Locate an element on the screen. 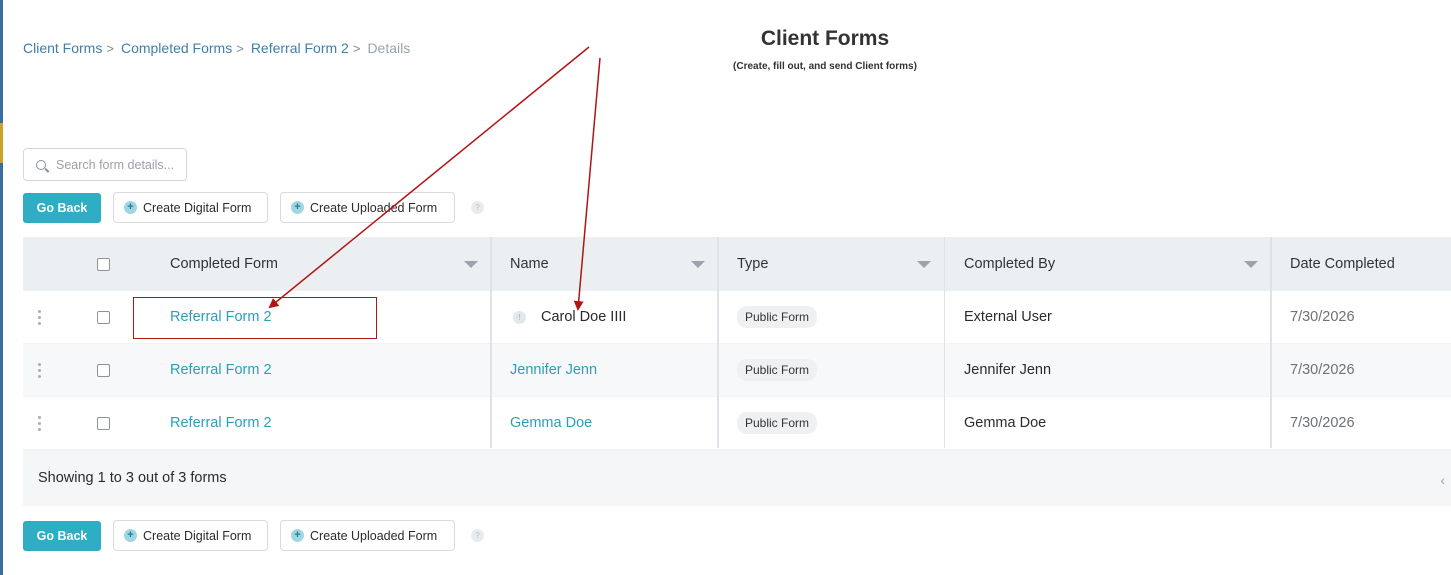 Image resolution: width=1451 pixels, height=575 pixels. client-name-link: Jennifer Jenn is located at coordinates (553, 370).